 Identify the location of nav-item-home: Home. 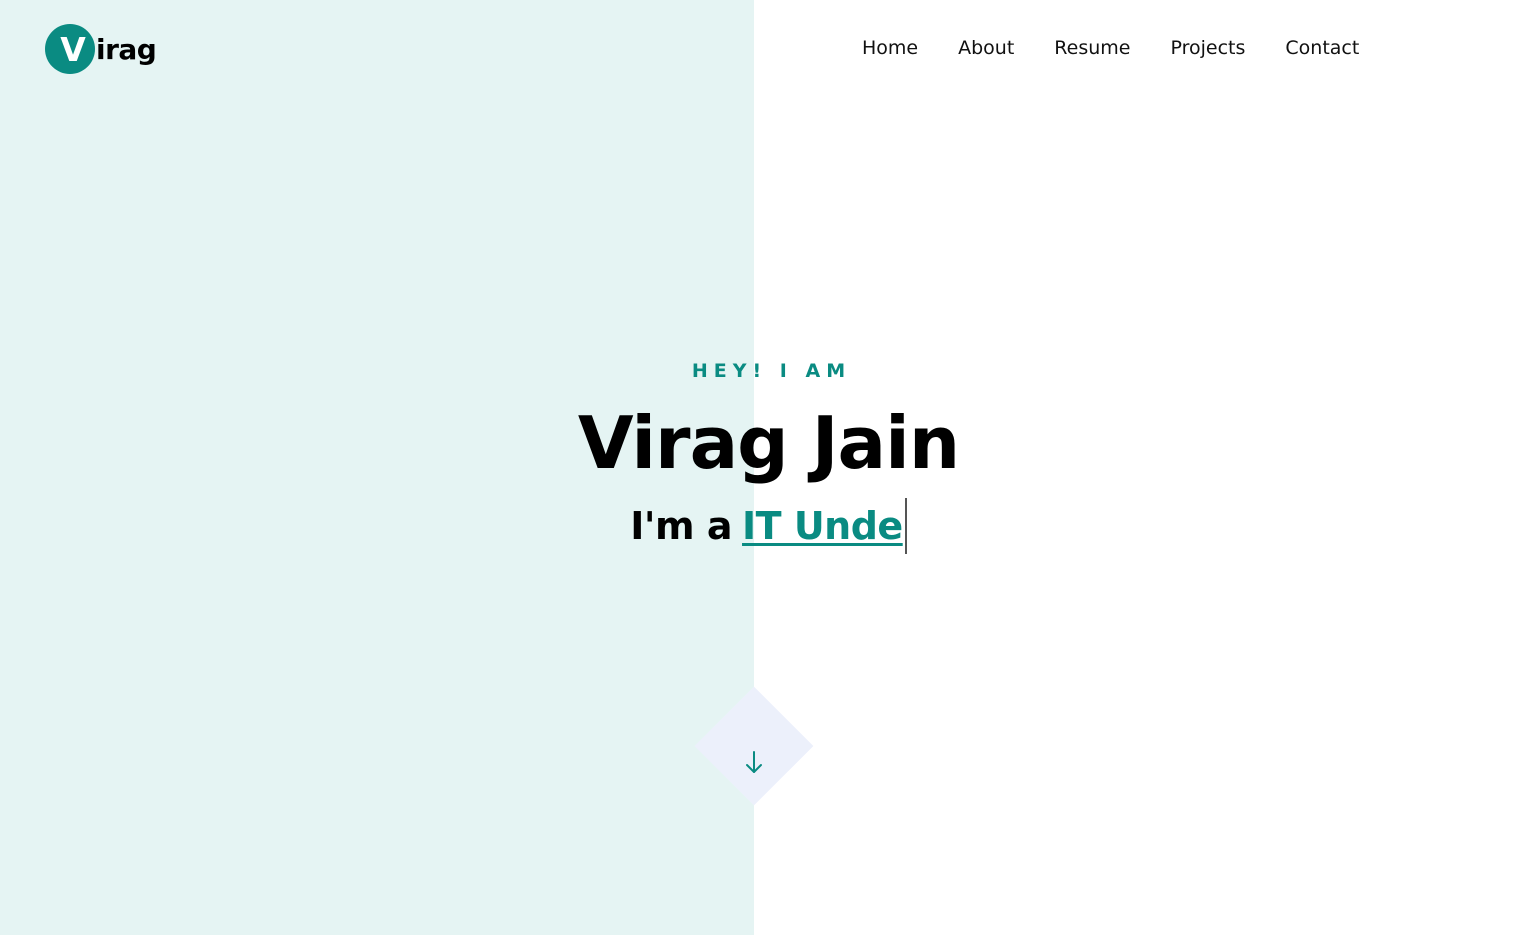
(890, 48).